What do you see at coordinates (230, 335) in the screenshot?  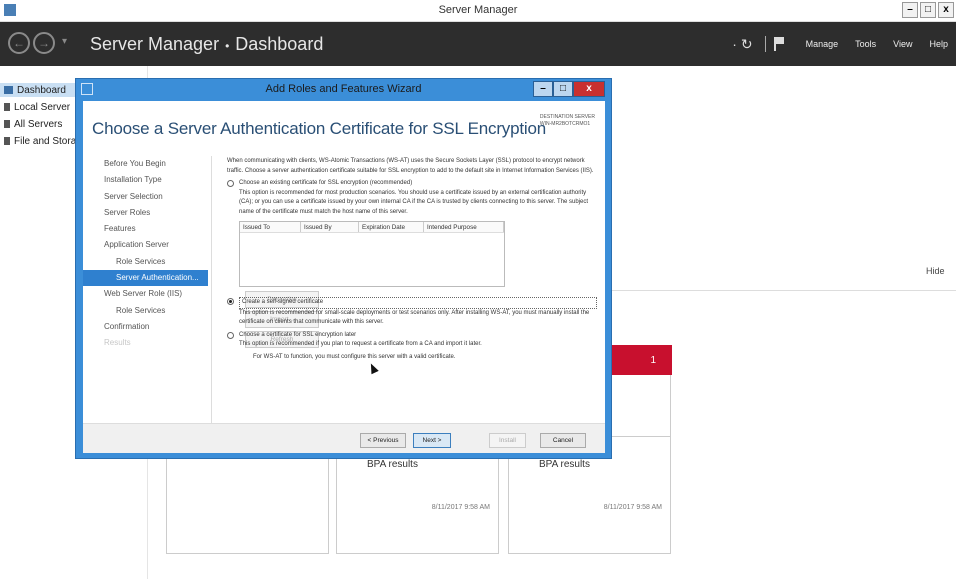 I see `radio-choose-later` at bounding box center [230, 335].